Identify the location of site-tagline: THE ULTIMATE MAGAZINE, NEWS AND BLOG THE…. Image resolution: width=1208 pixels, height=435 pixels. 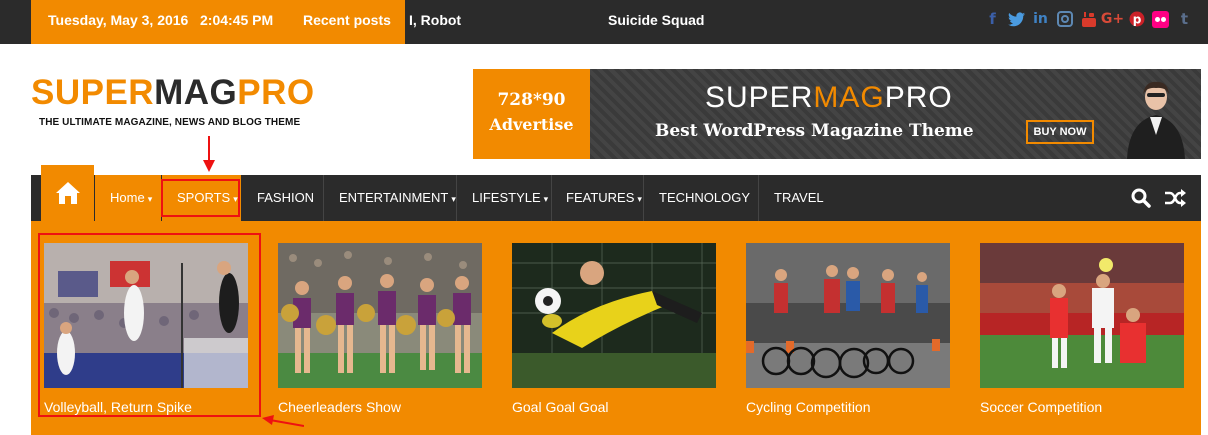
(170, 122).